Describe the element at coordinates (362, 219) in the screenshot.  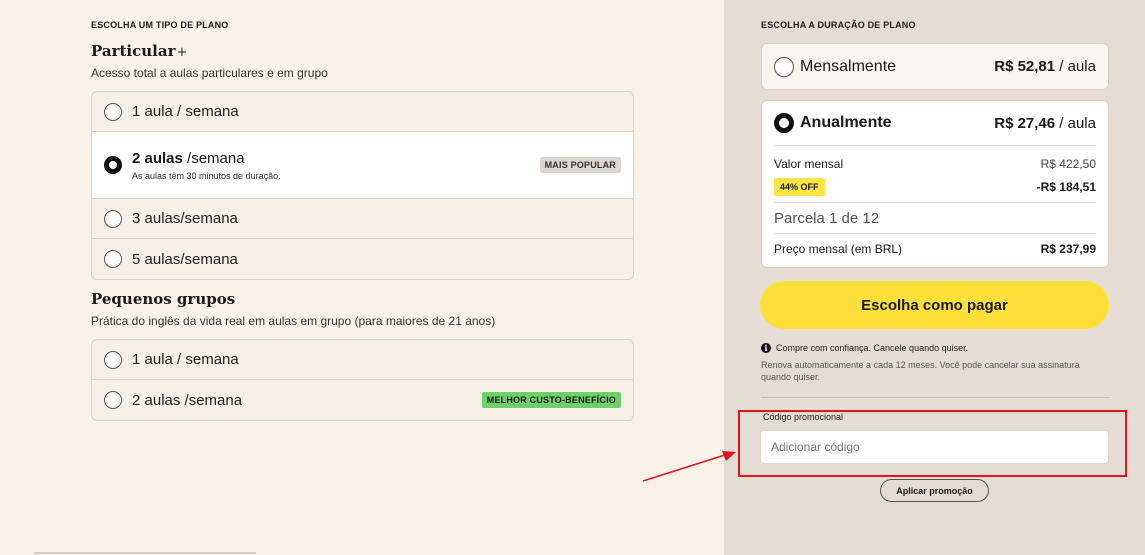
I see `option-particular-3: 3 aulas/semana` at that location.